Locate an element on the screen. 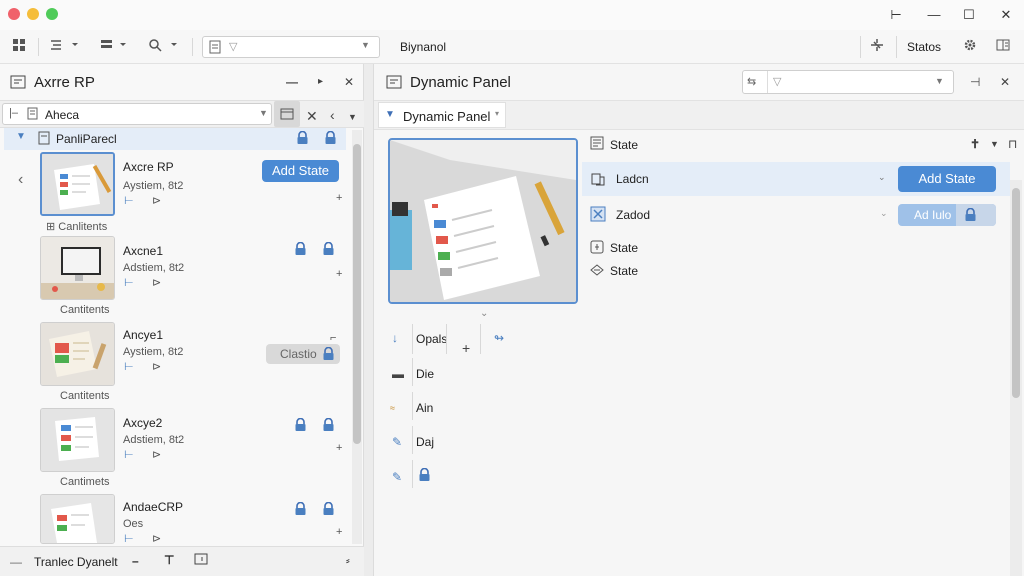  toolbar-divider is located at coordinates (896, 47).